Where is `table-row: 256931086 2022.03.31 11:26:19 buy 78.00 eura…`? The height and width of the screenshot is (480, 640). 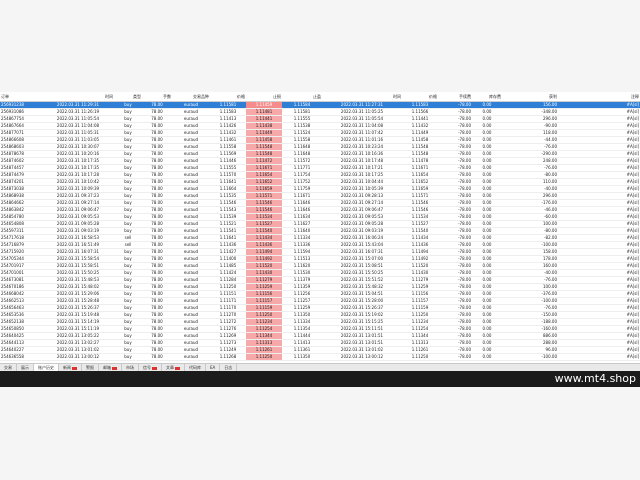 table-row: 256931086 2022.03.31 11:26:19 buy 78.00 eura… is located at coordinates (320, 112).